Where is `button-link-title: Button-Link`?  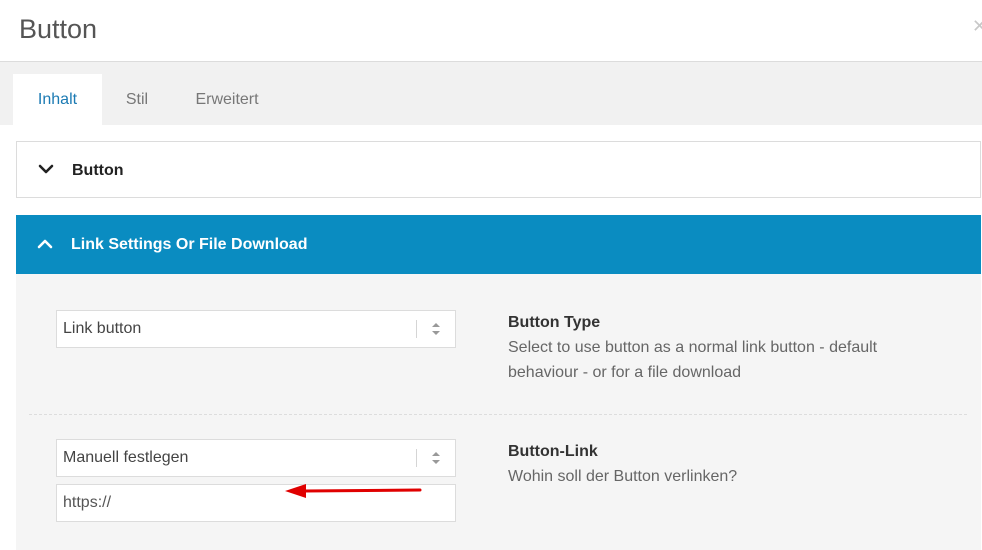
button-link-title: Button-Link is located at coordinates (553, 451).